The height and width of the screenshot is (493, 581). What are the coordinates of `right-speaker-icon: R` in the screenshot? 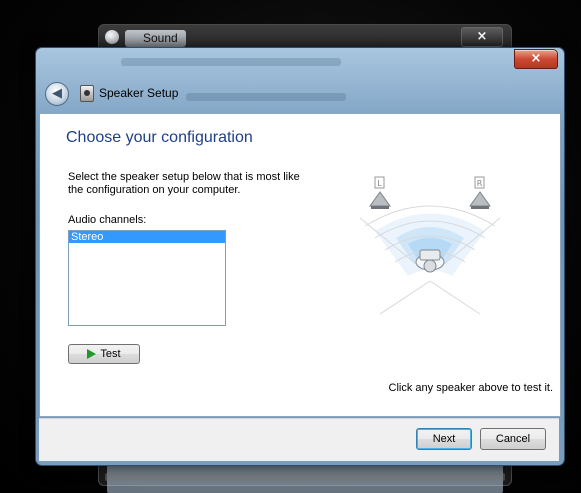 It's located at (480, 192).